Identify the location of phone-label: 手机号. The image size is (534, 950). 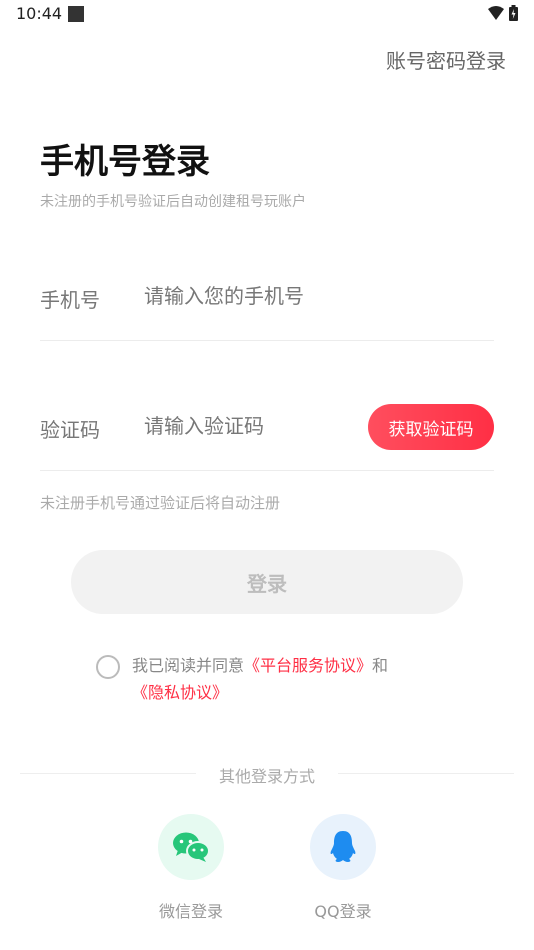
(70, 300).